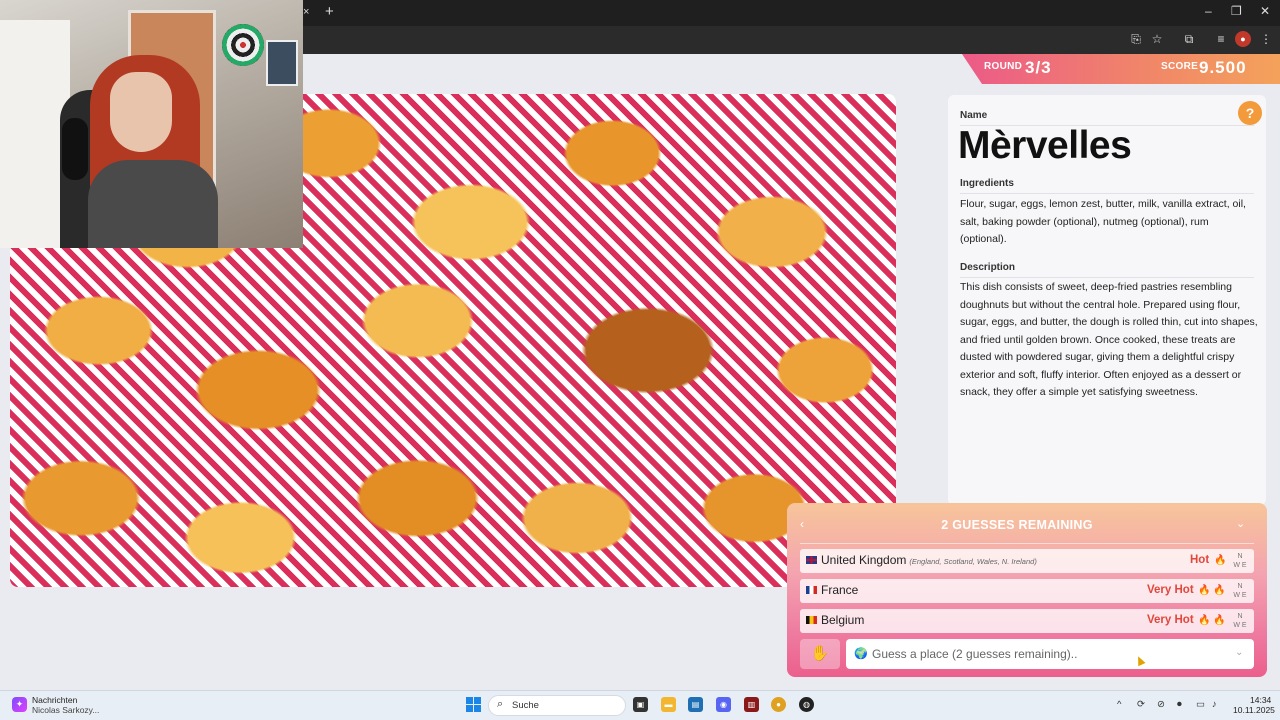 The height and width of the screenshot is (720, 1280). What do you see at coordinates (473, 704) in the screenshot?
I see `windows-start-icon` at bounding box center [473, 704].